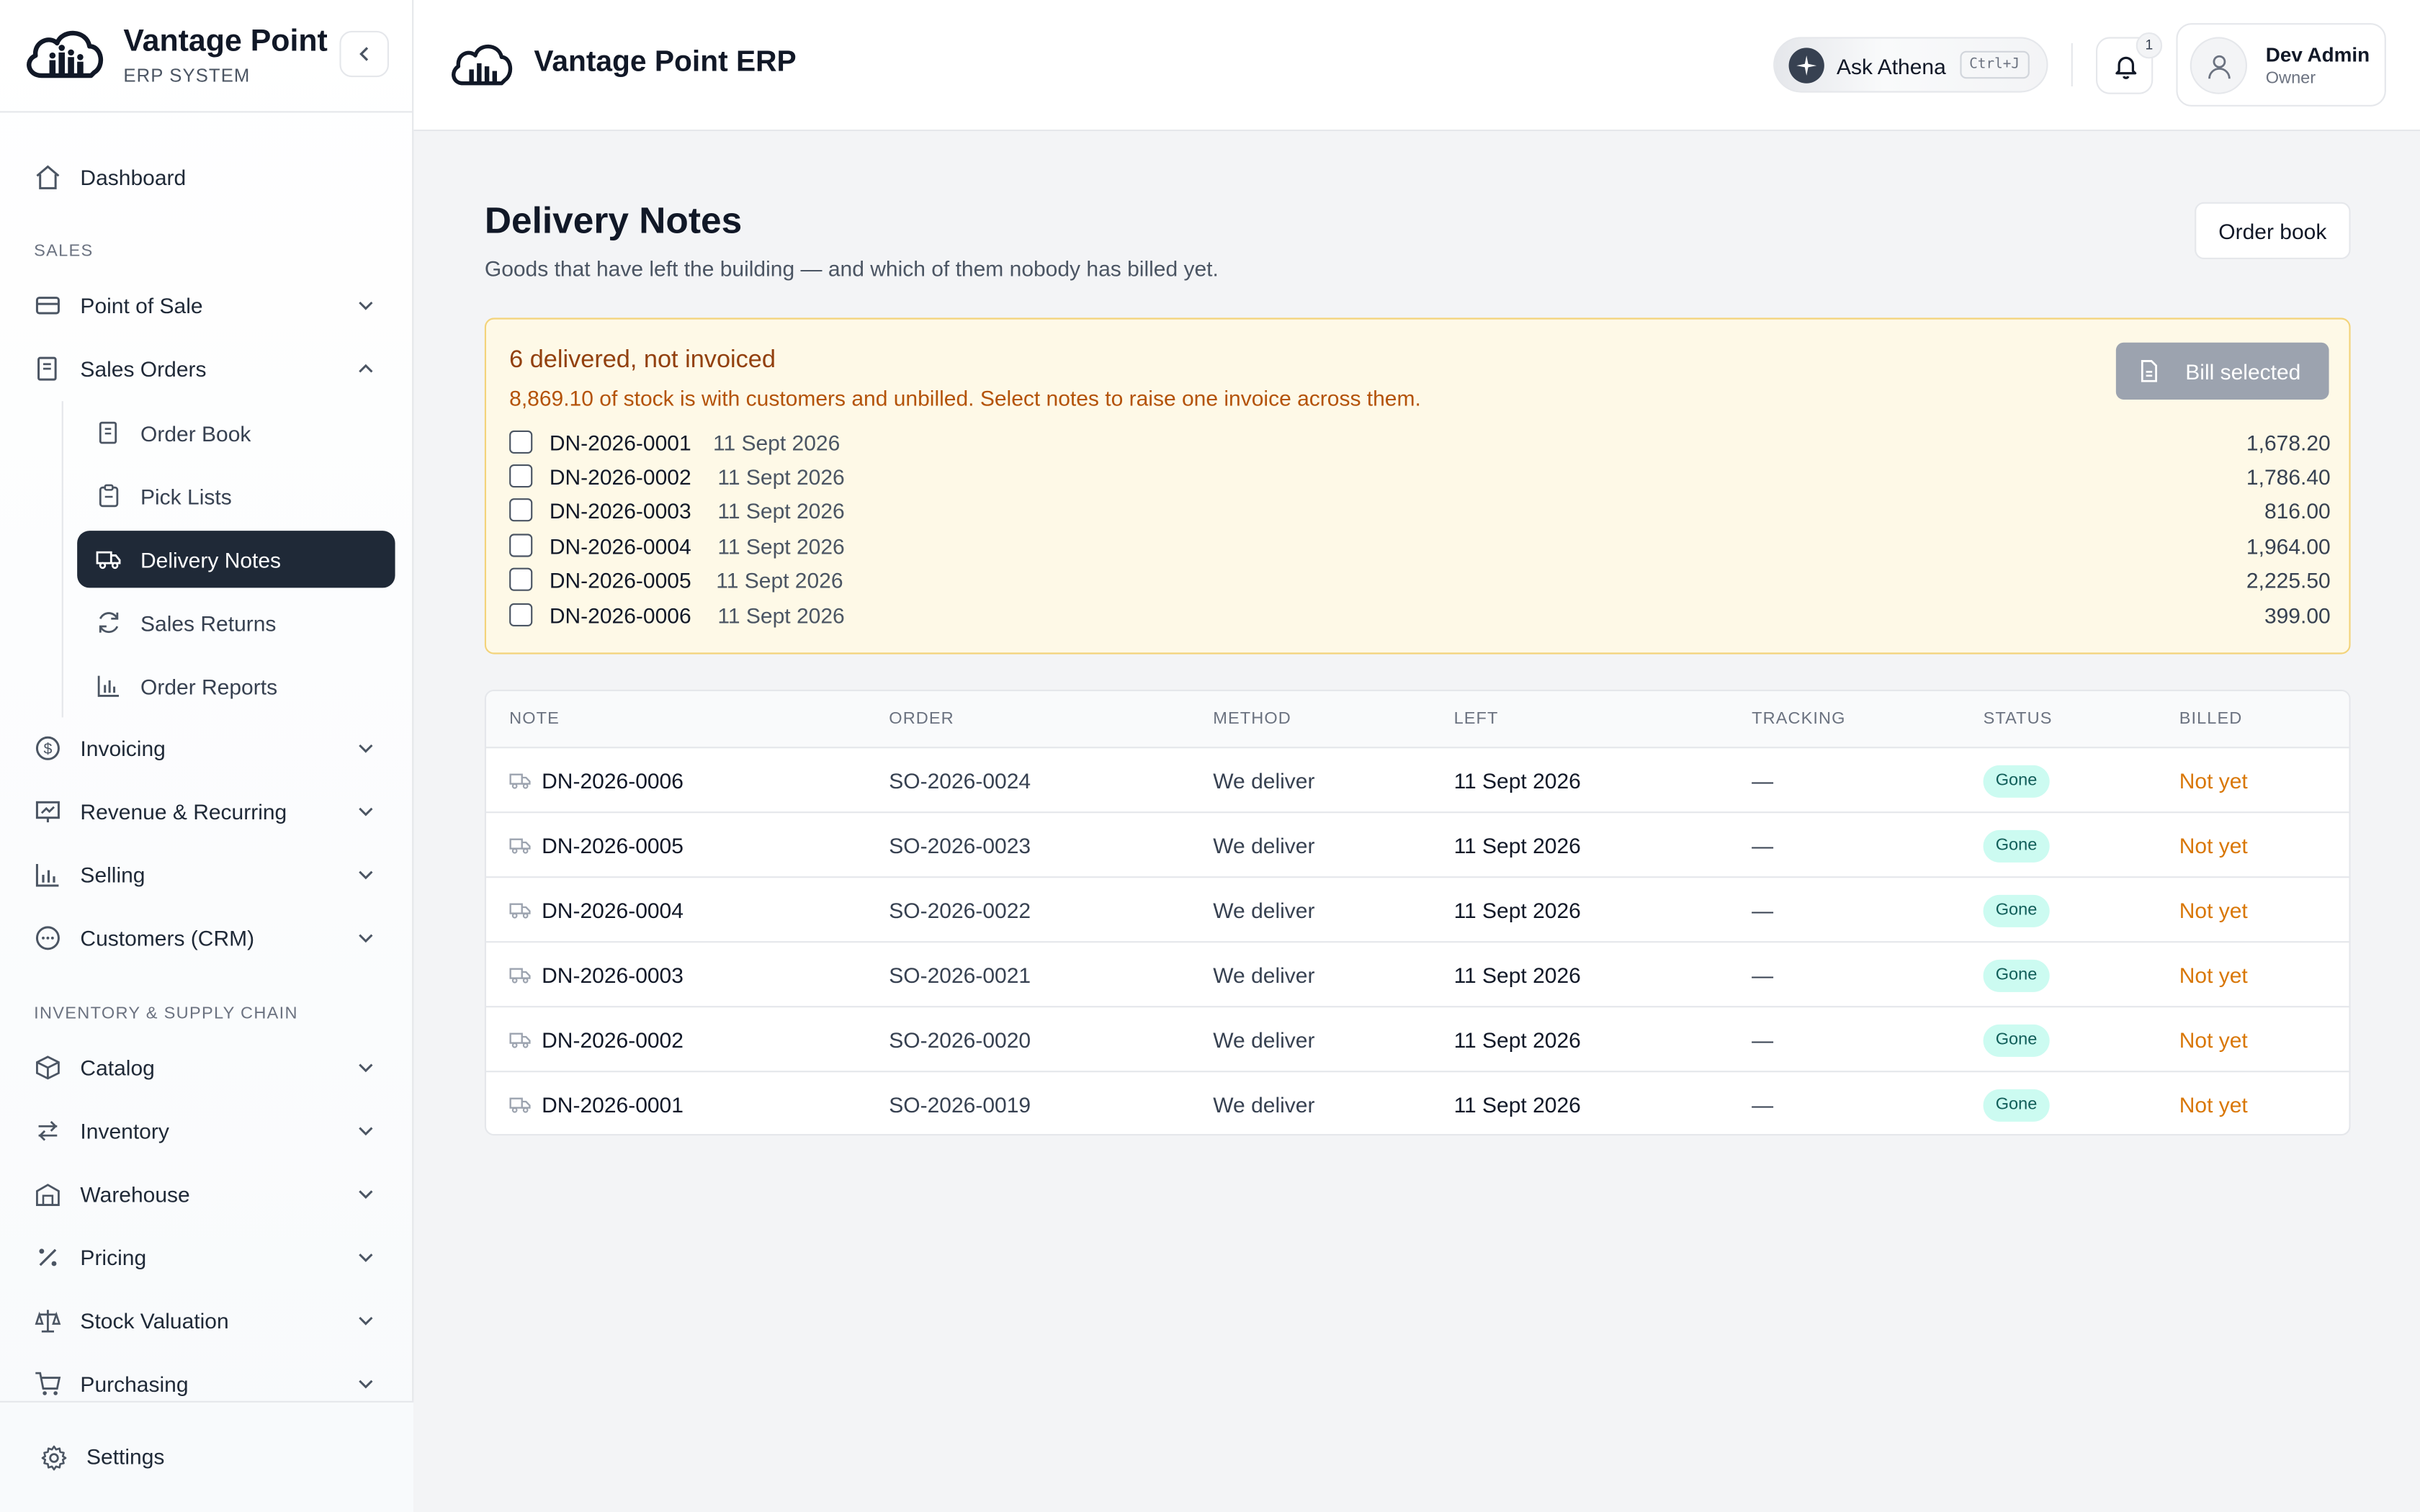  Describe the element at coordinates (2317, 55) in the screenshot. I see `user-name: Dev Admin` at that location.